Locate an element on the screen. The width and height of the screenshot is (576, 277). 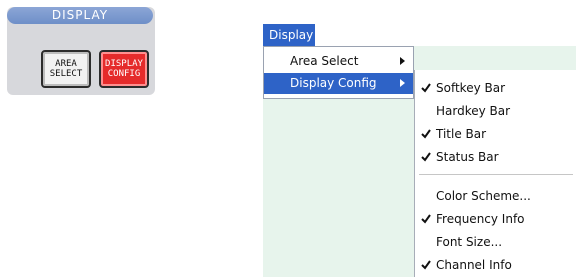
submenu-item-softkey-bar: Softkey Bar is located at coordinates (495, 88).